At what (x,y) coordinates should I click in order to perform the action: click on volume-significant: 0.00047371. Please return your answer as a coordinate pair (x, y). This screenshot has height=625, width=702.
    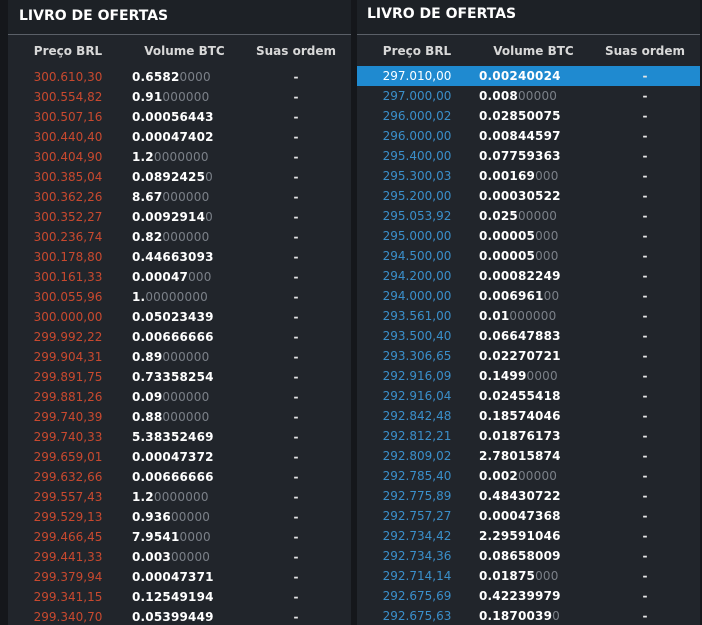
    Looking at the image, I should click on (173, 577).